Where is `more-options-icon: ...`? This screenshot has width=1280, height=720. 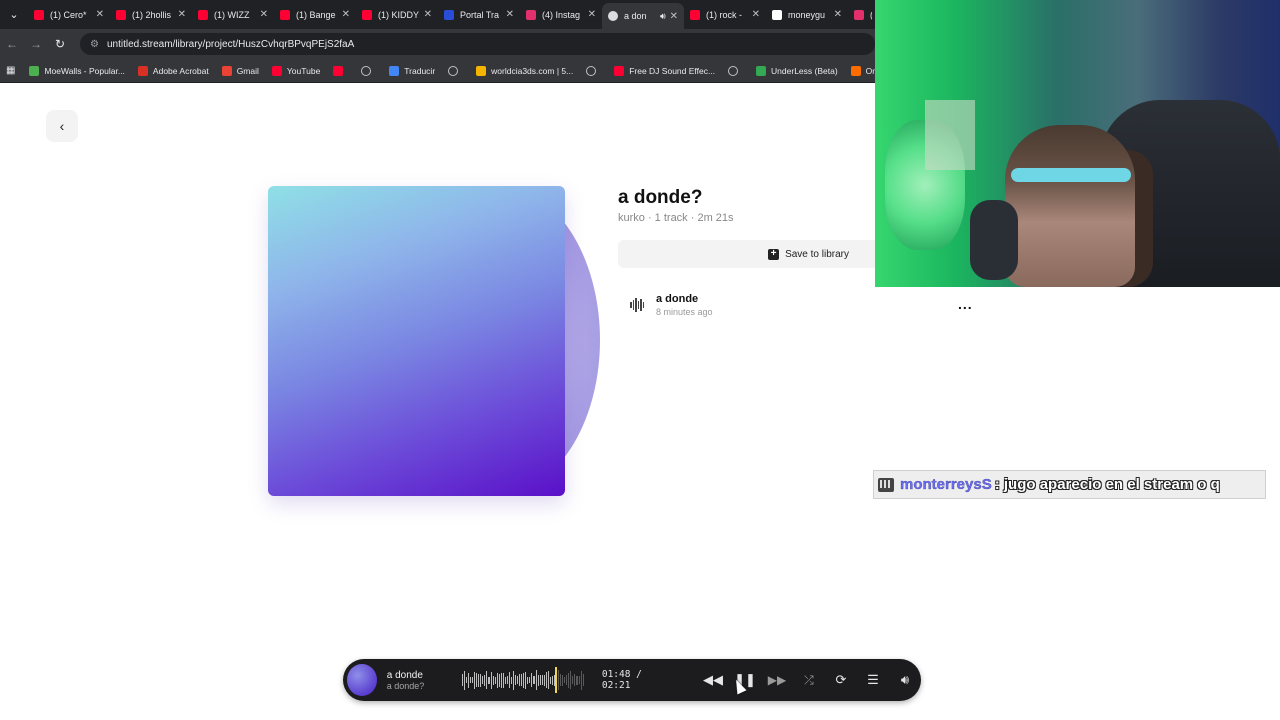
more-options-icon: ... is located at coordinates (965, 304).